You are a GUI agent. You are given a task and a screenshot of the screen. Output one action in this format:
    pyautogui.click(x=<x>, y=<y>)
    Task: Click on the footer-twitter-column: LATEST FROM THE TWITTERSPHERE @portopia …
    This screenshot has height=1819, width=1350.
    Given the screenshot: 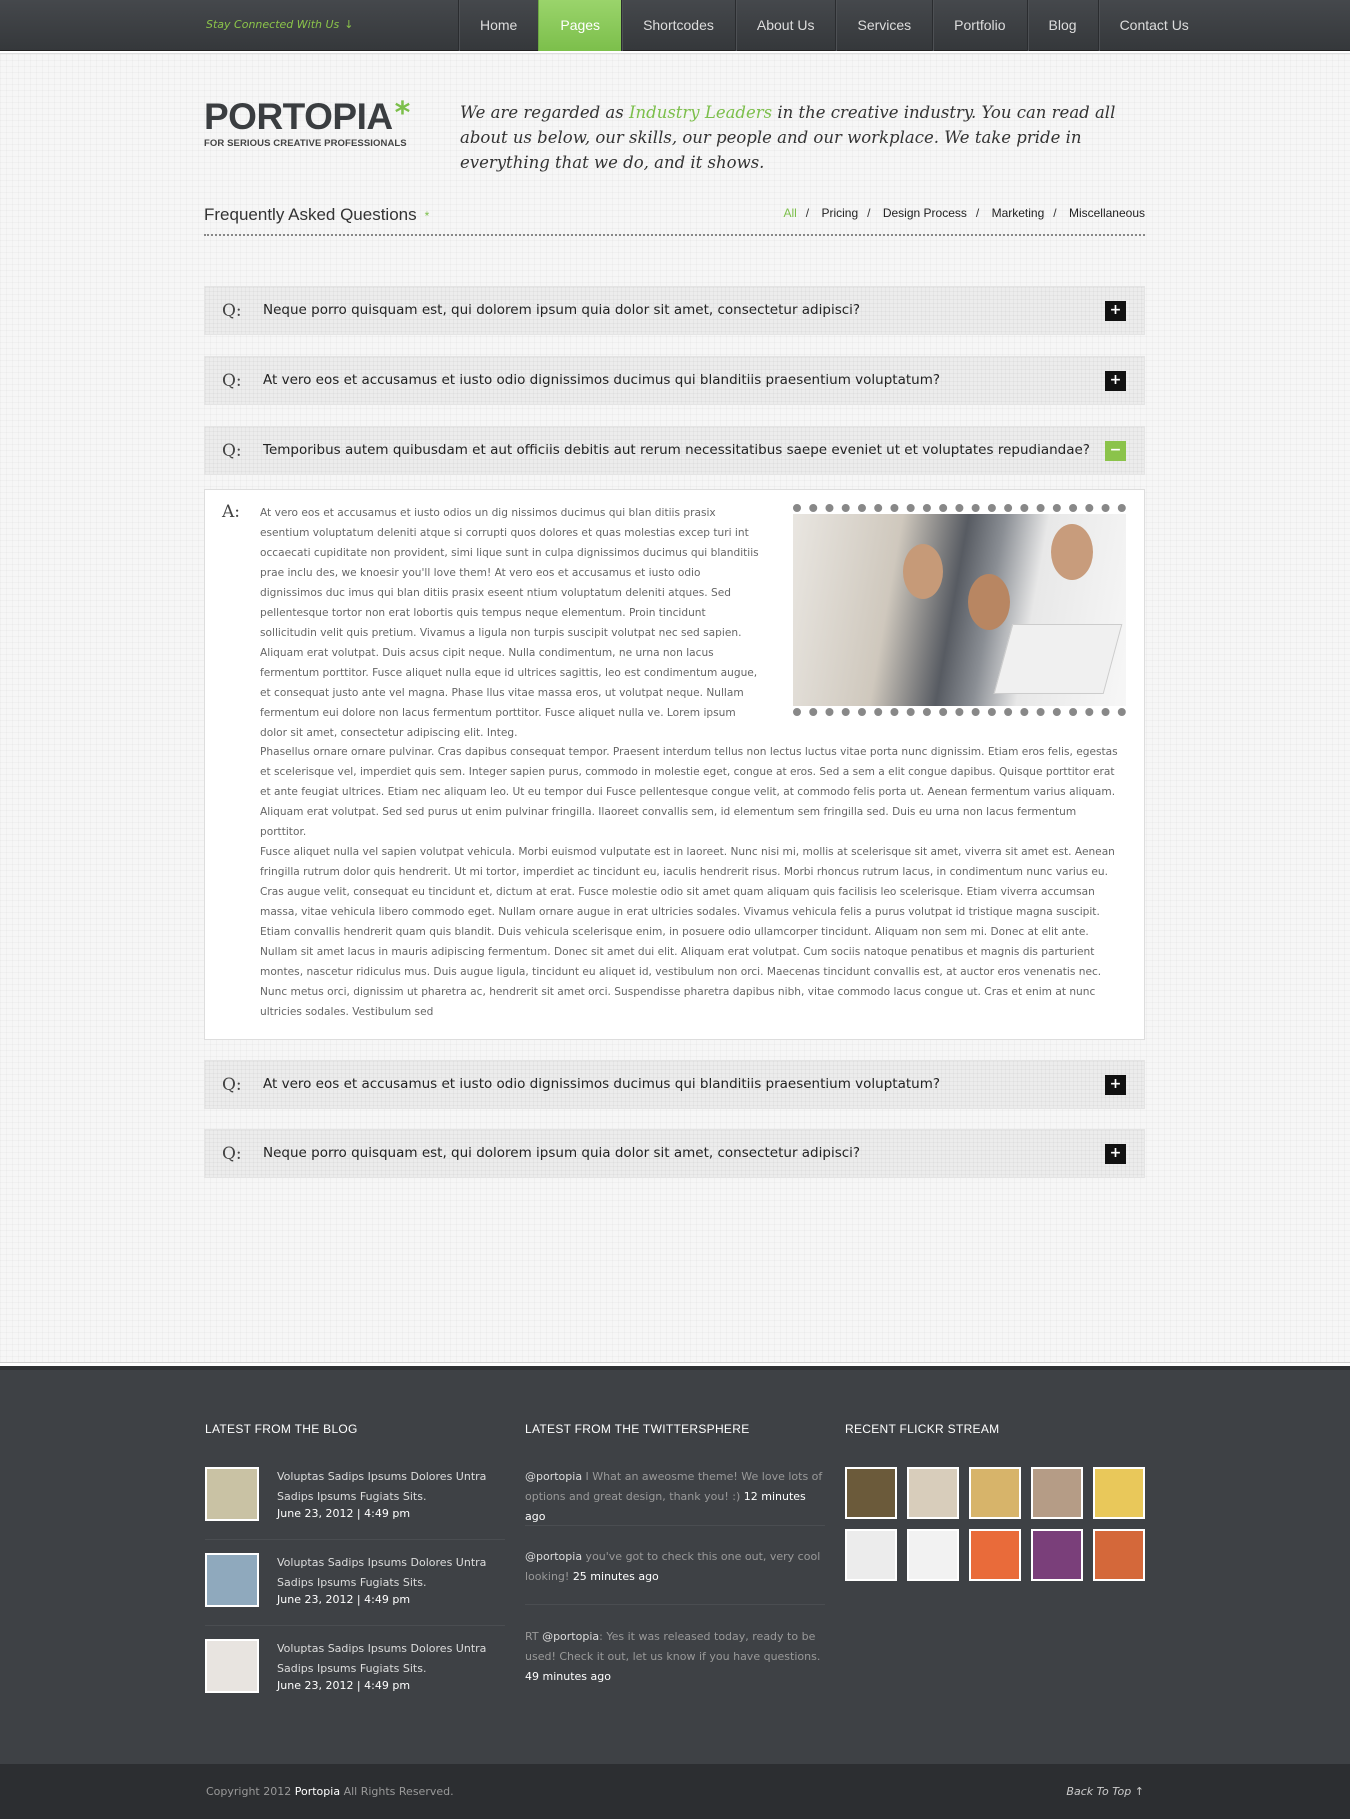 What is the action you would take?
    pyautogui.click(x=675, y=1552)
    